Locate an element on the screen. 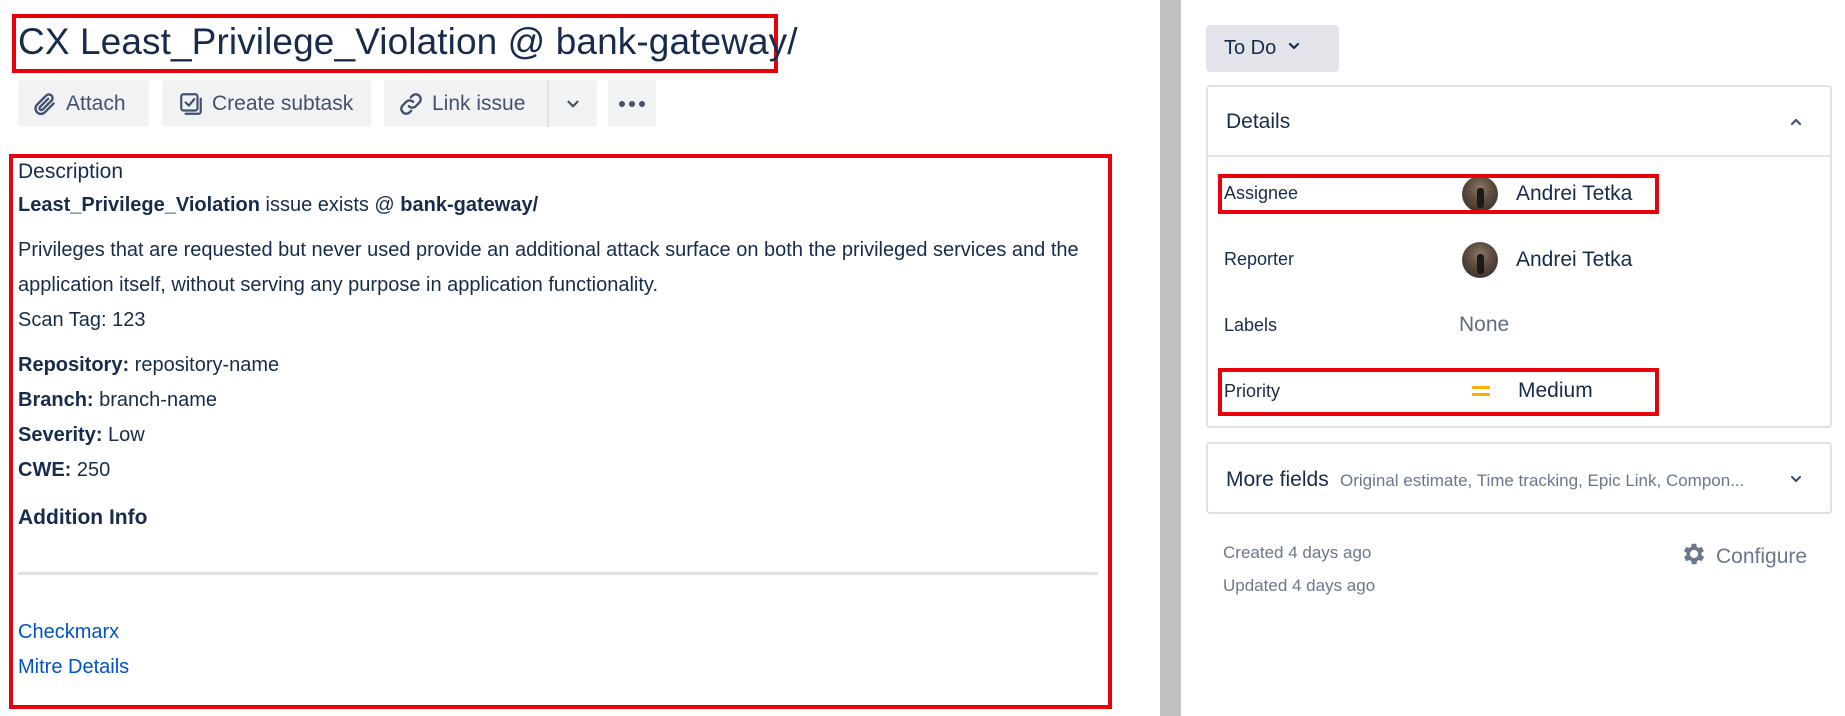 The height and width of the screenshot is (716, 1845). more-actions-button is located at coordinates (632, 103).